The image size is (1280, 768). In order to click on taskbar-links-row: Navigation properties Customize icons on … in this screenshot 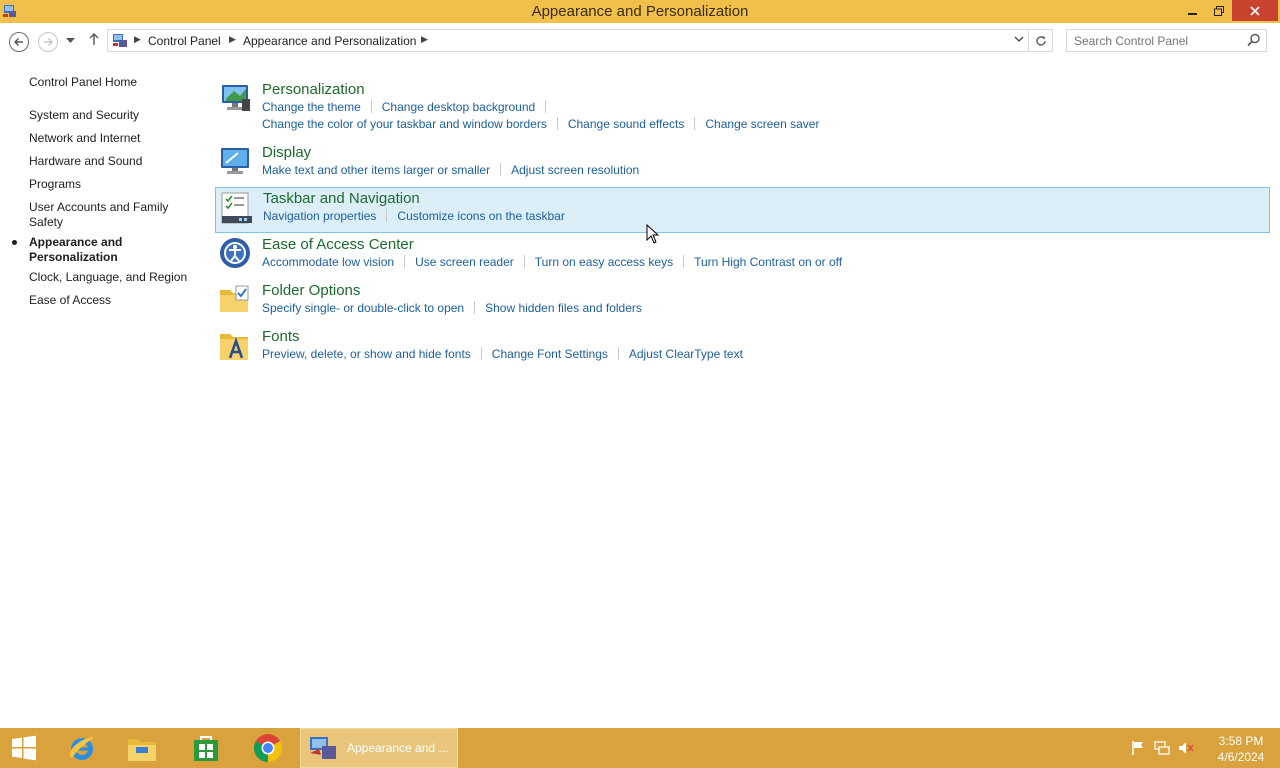, I will do `click(414, 216)`.